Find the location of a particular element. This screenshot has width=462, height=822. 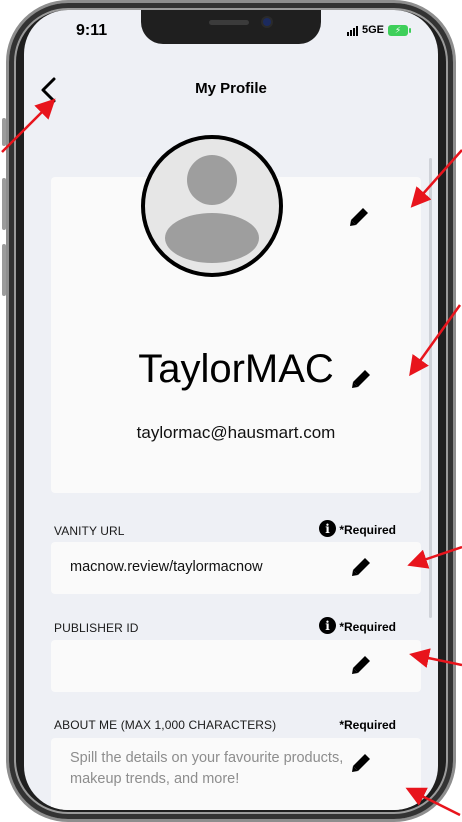

edit-vanity-url-button is located at coordinates (361, 567).